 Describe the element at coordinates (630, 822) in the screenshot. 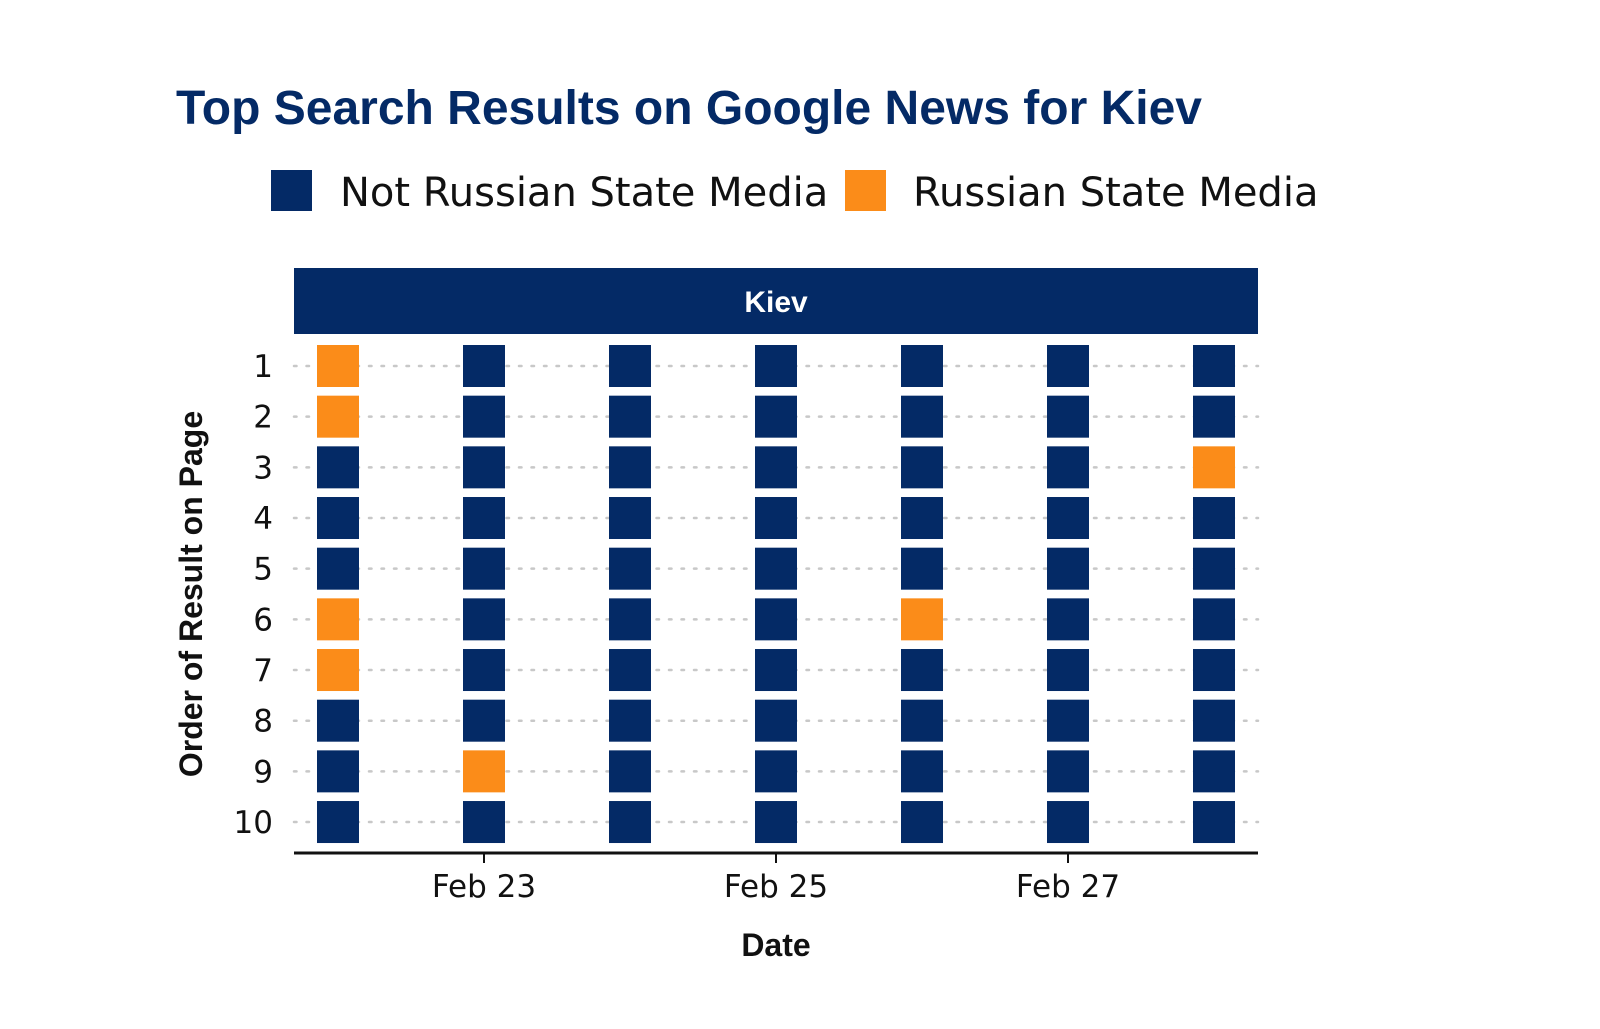

I see `tile-feb-24-rank-10-not-rsm` at that location.